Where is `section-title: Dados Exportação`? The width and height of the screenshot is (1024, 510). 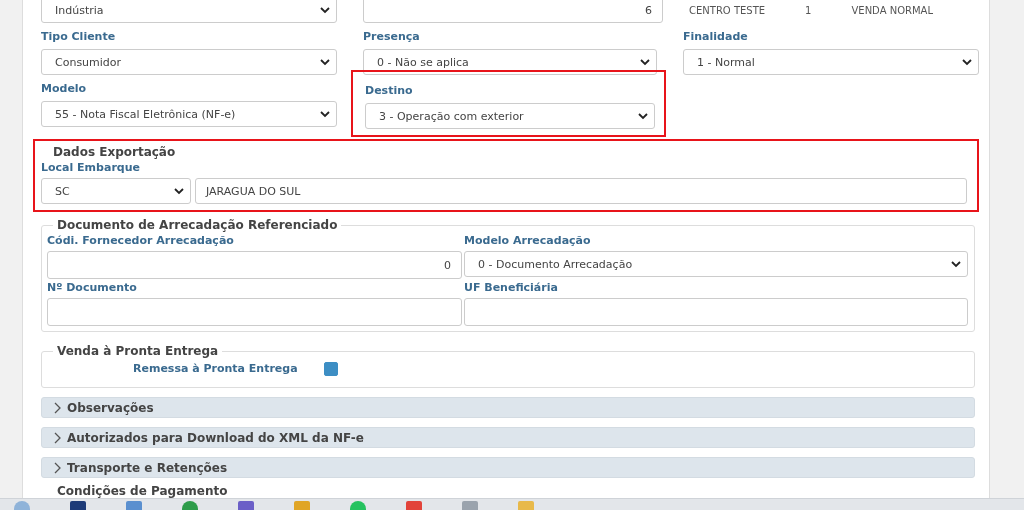 section-title: Dados Exportação is located at coordinates (114, 152).